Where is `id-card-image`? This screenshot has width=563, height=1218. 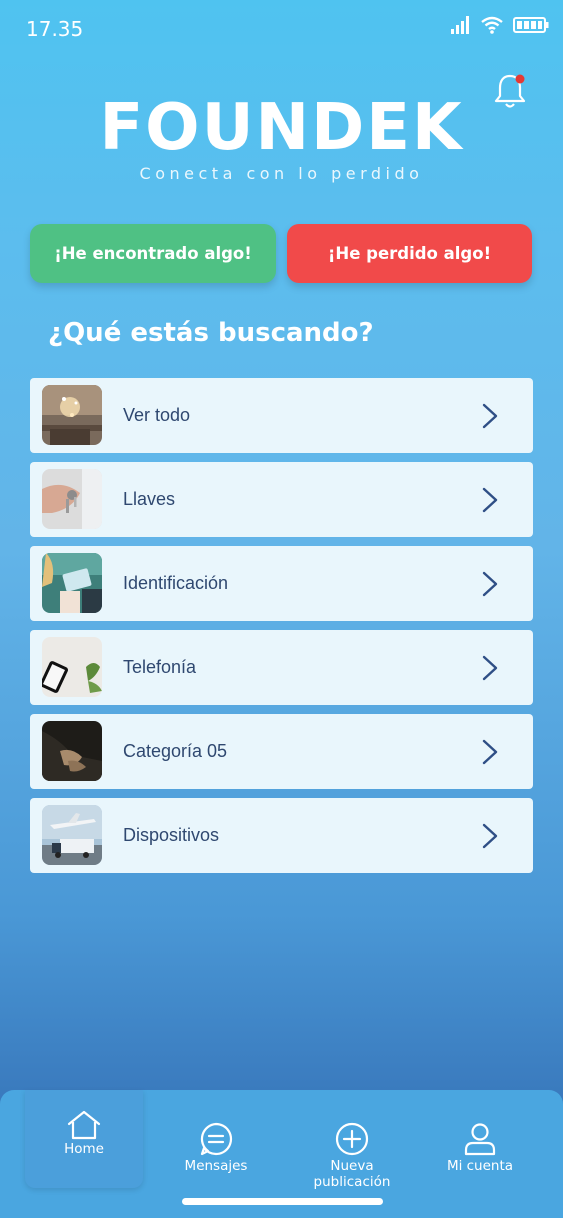
id-card-image is located at coordinates (72, 583).